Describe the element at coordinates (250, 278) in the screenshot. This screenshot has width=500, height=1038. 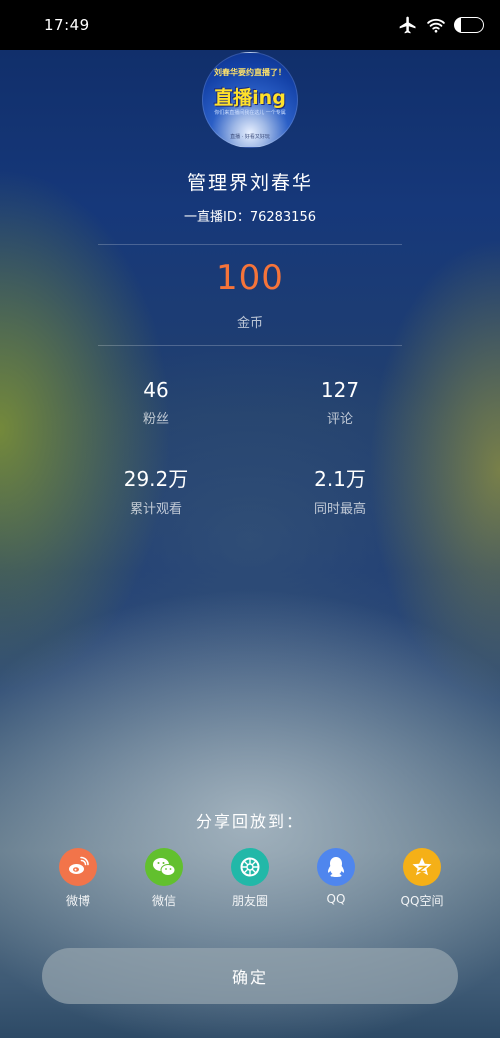
I see `coins-value: 100` at that location.